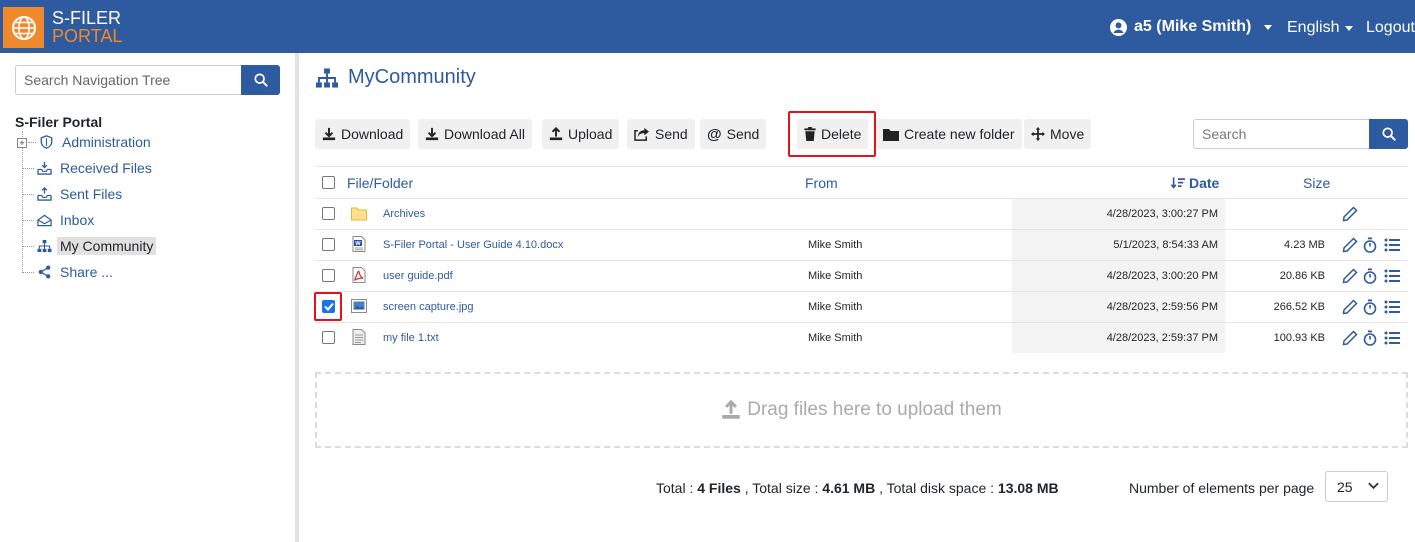 This screenshot has width=1415, height=542. What do you see at coordinates (874, 409) in the screenshot?
I see `dropzone-label: Drag files here to upload them` at bounding box center [874, 409].